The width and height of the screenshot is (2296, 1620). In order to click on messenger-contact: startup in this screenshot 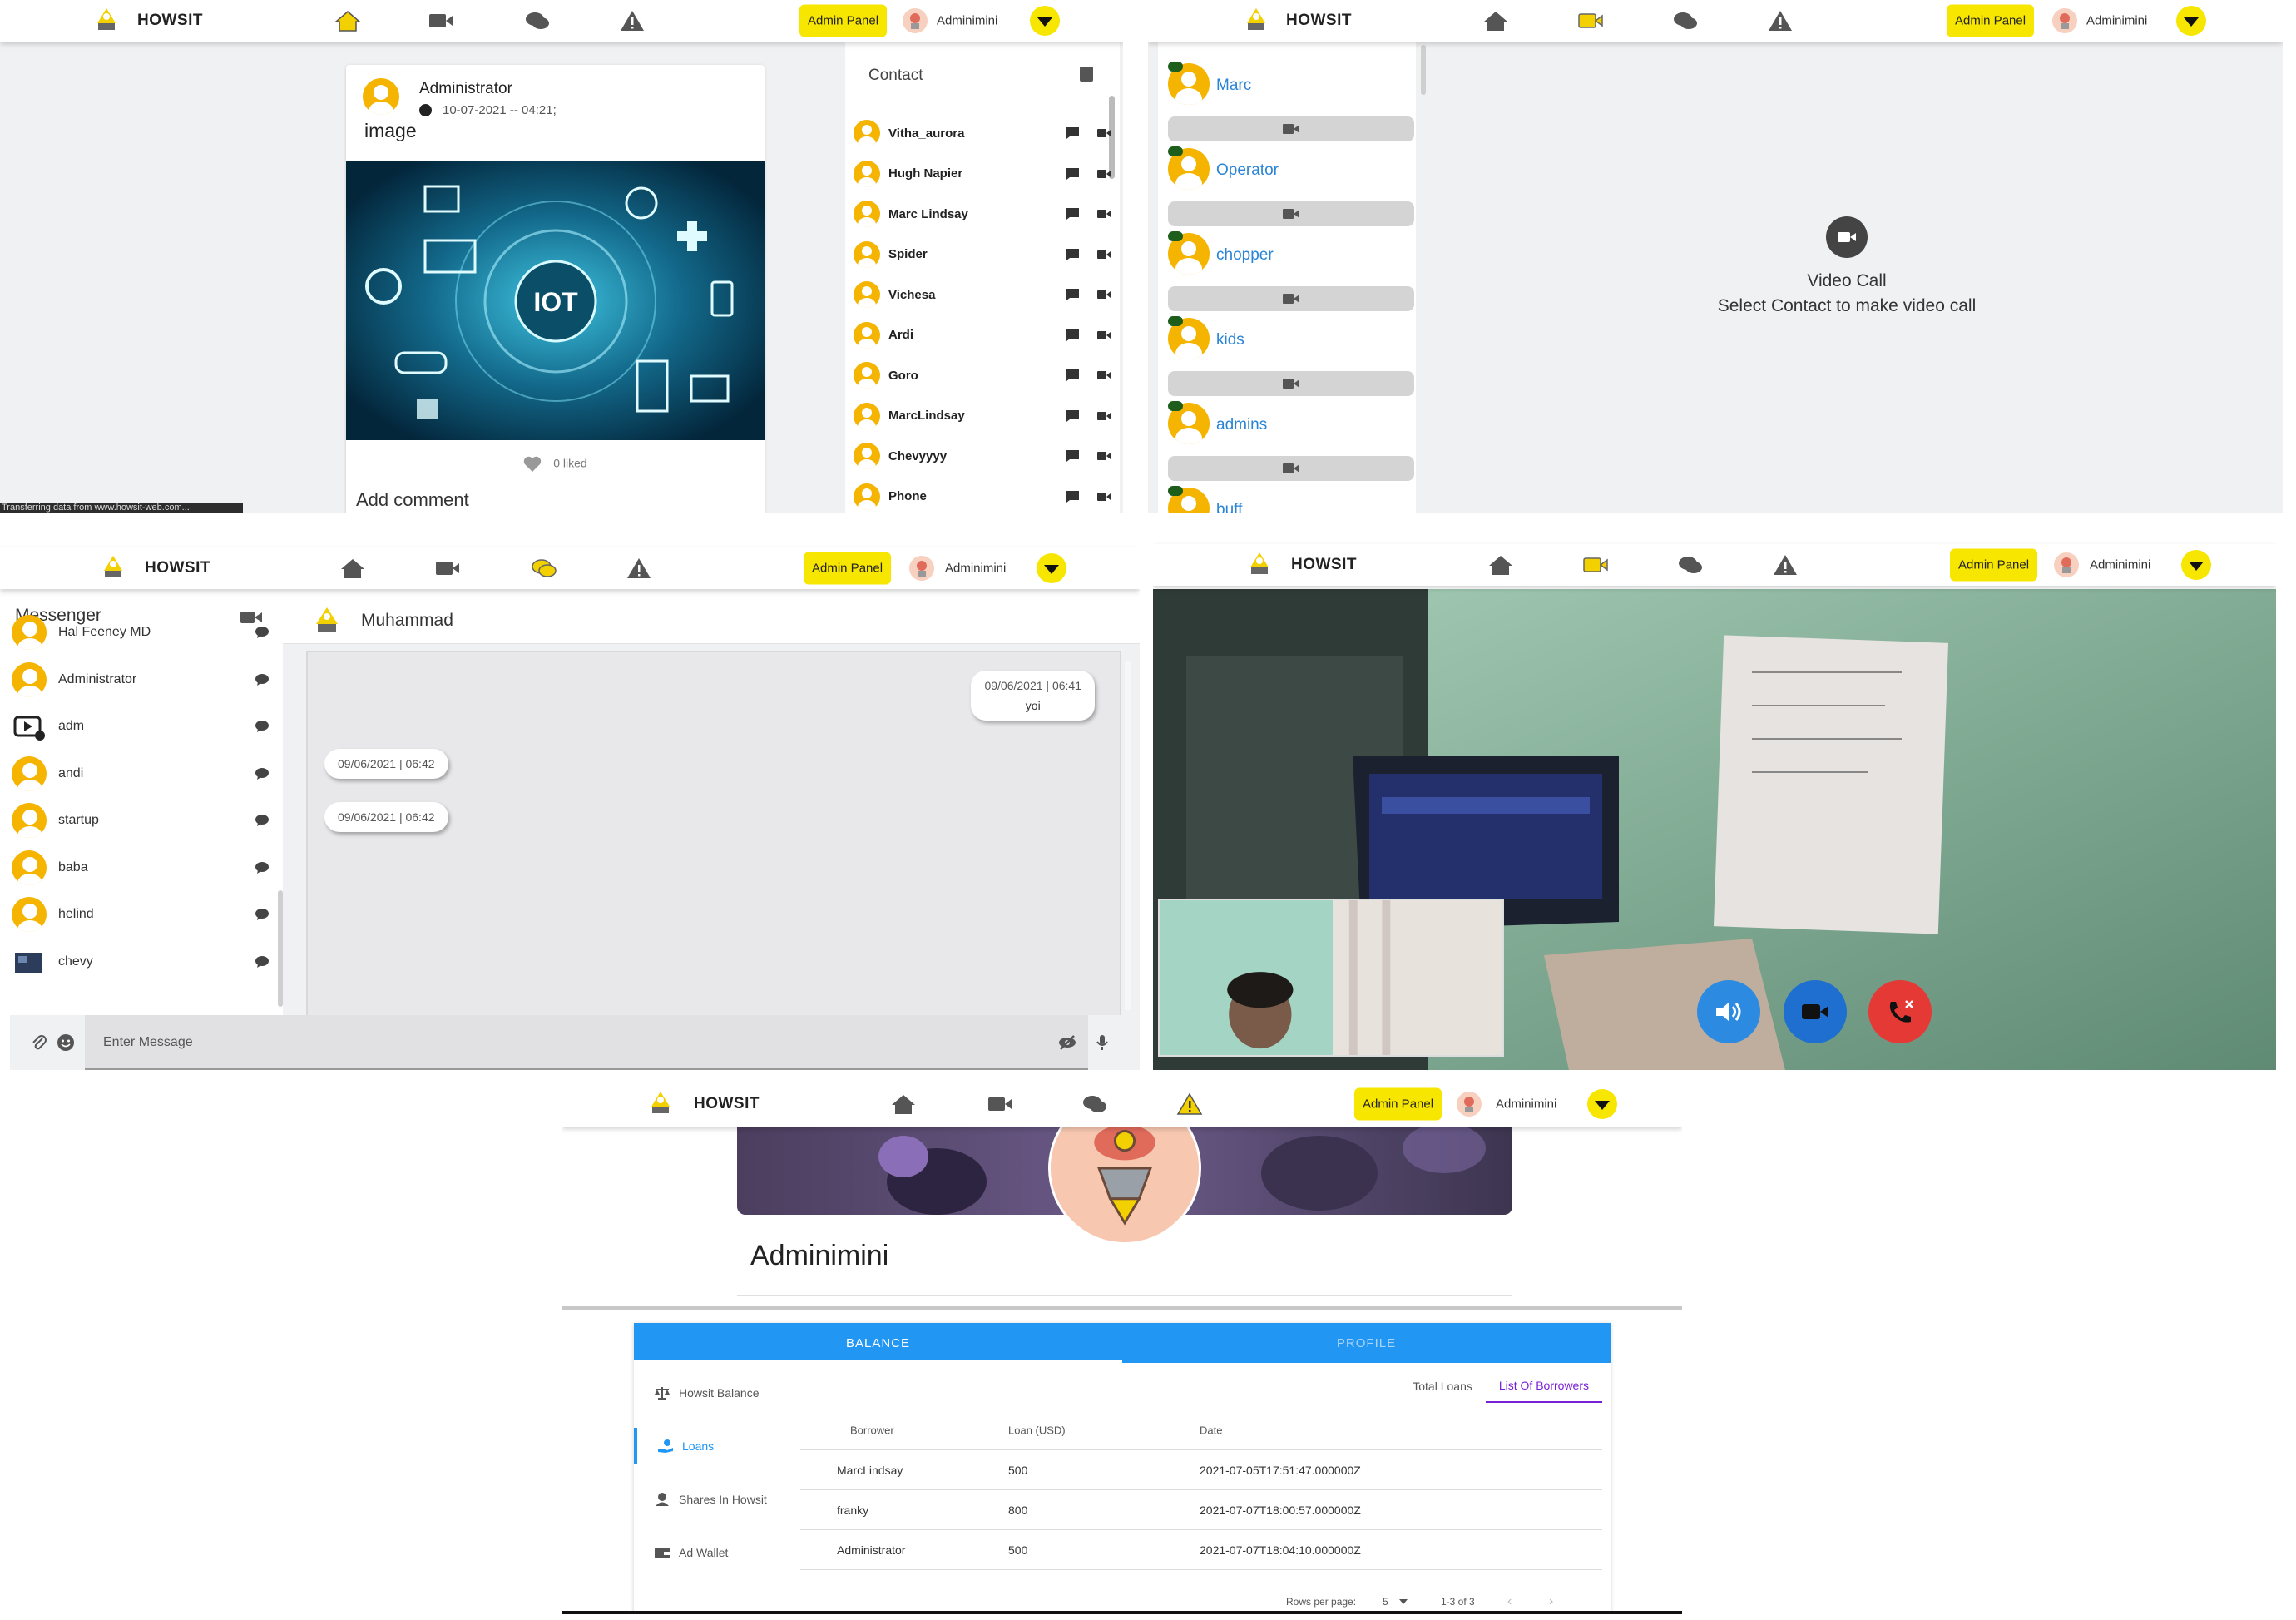, I will do `click(141, 821)`.